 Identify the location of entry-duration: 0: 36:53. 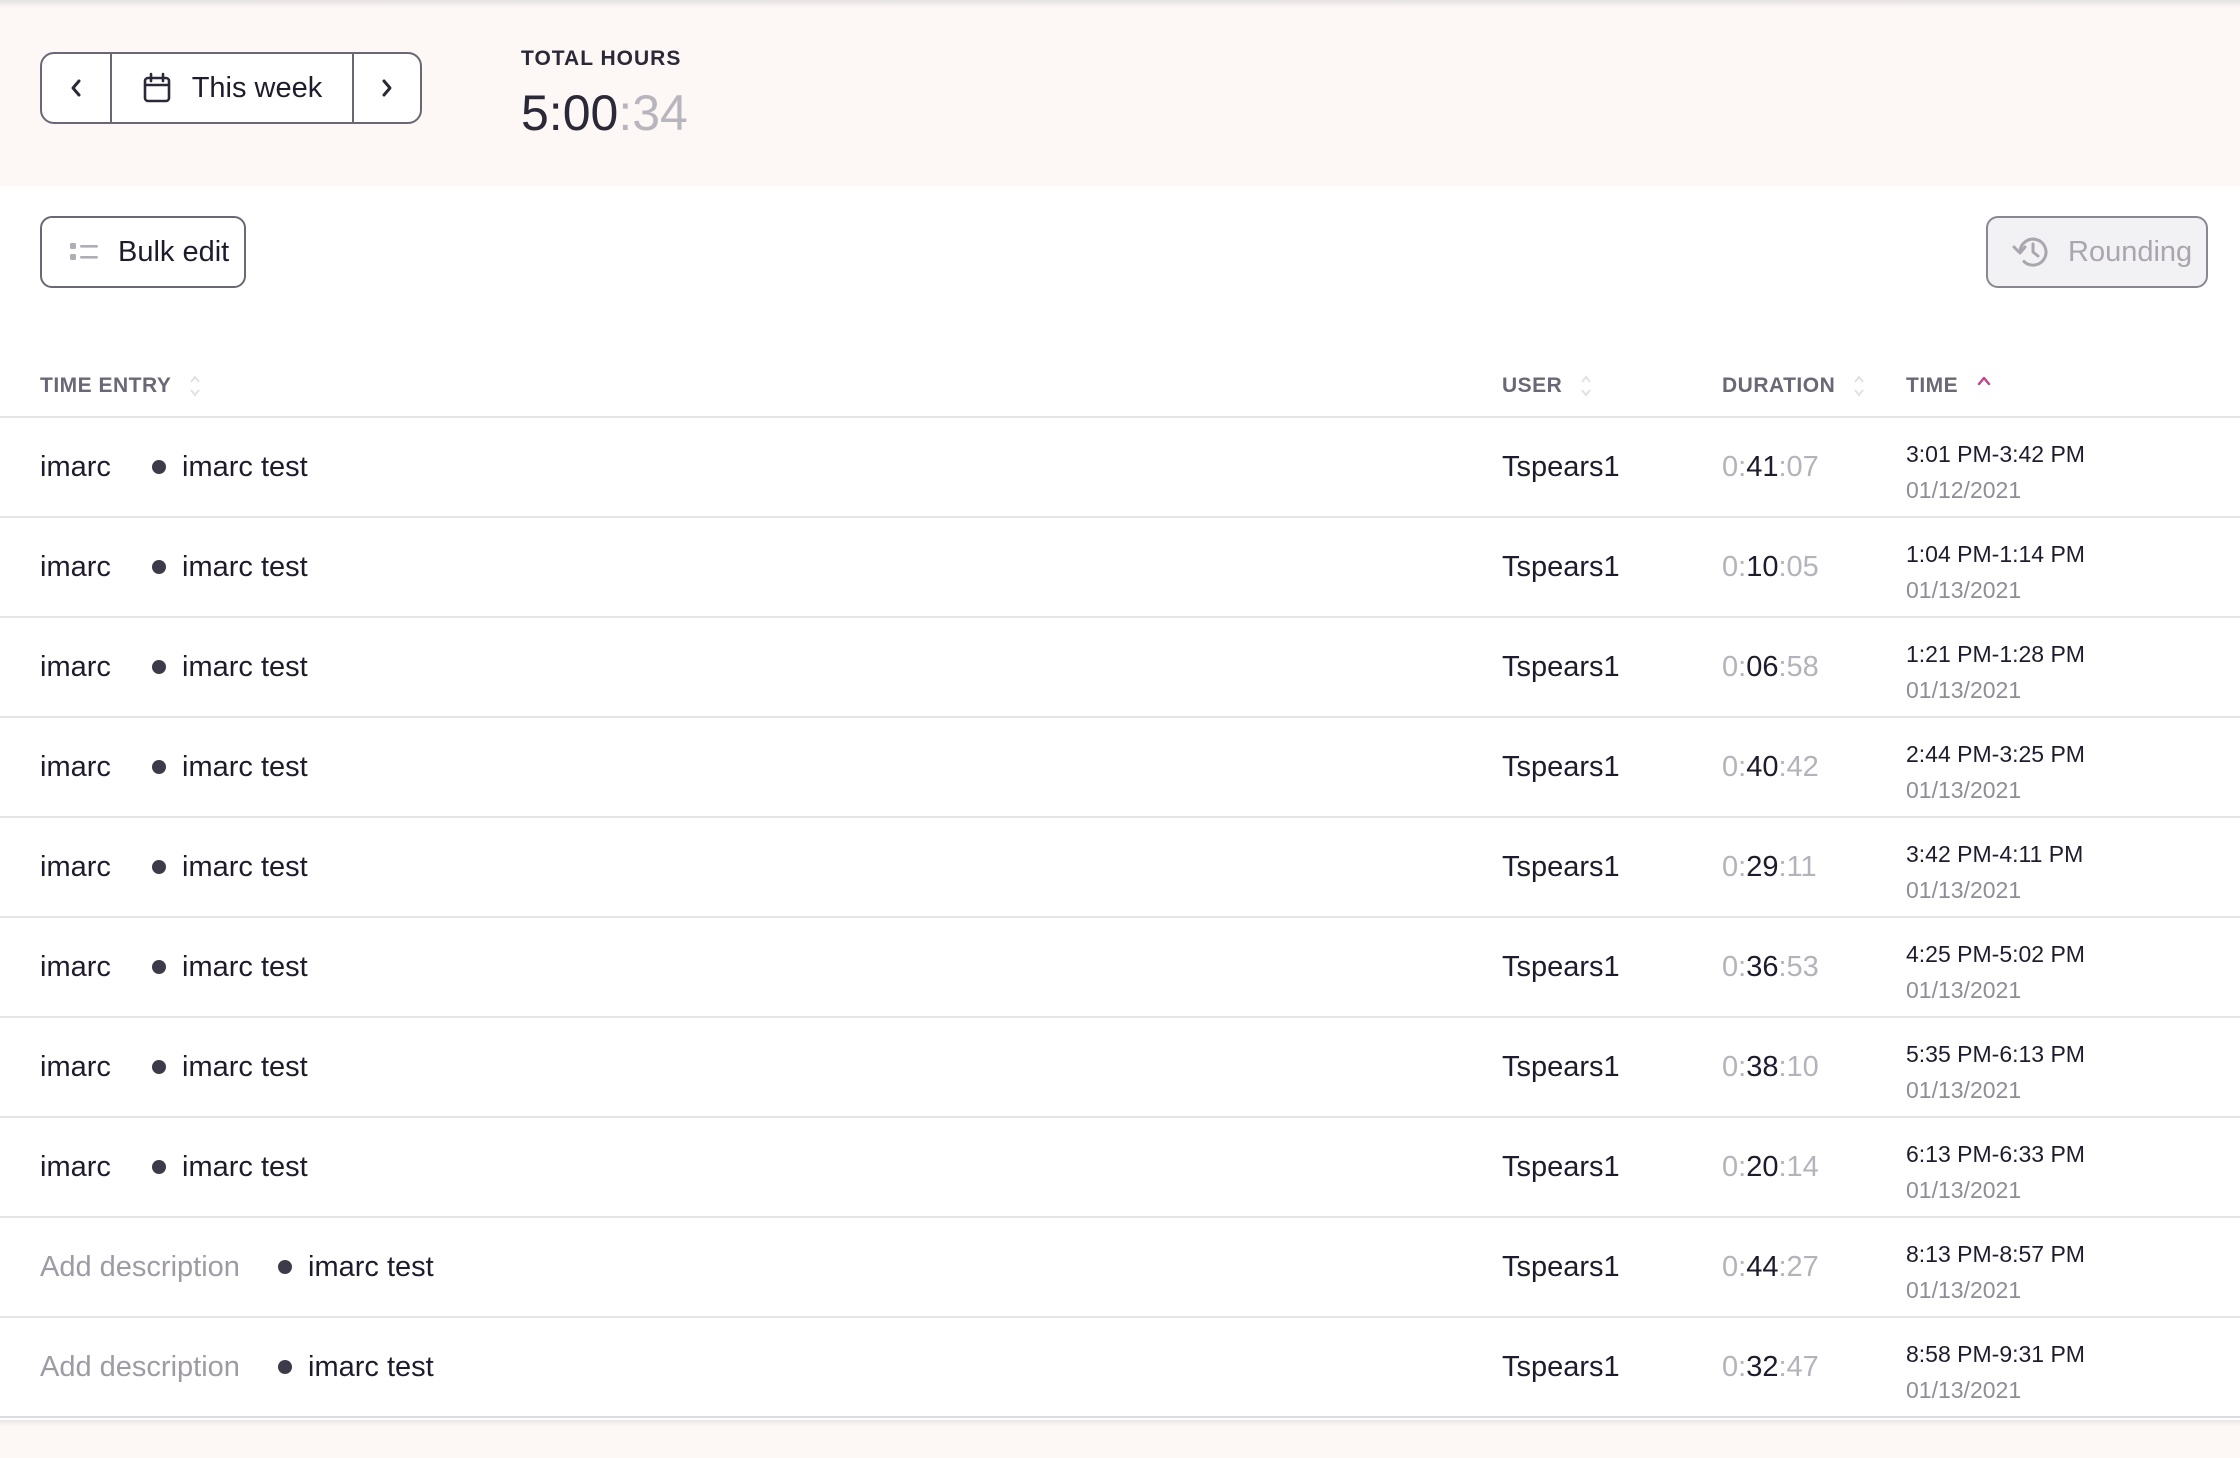
(1770, 967).